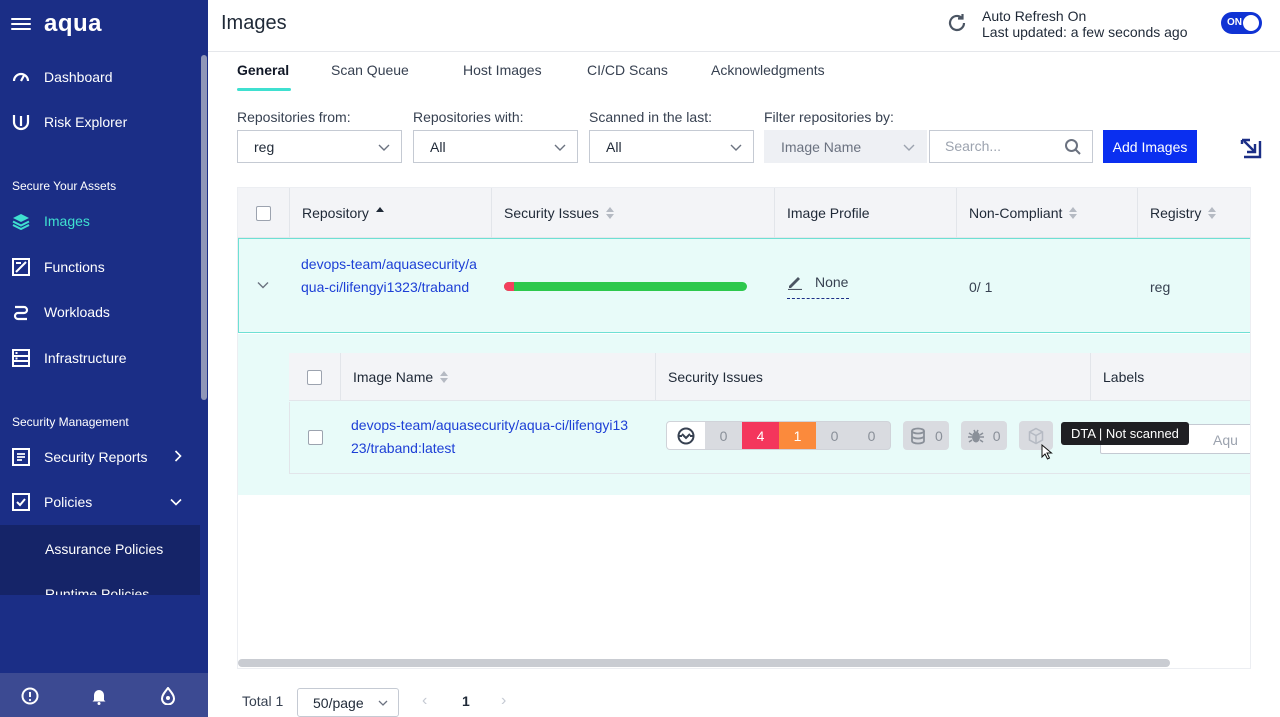  I want to click on bell-icon, so click(99, 696).